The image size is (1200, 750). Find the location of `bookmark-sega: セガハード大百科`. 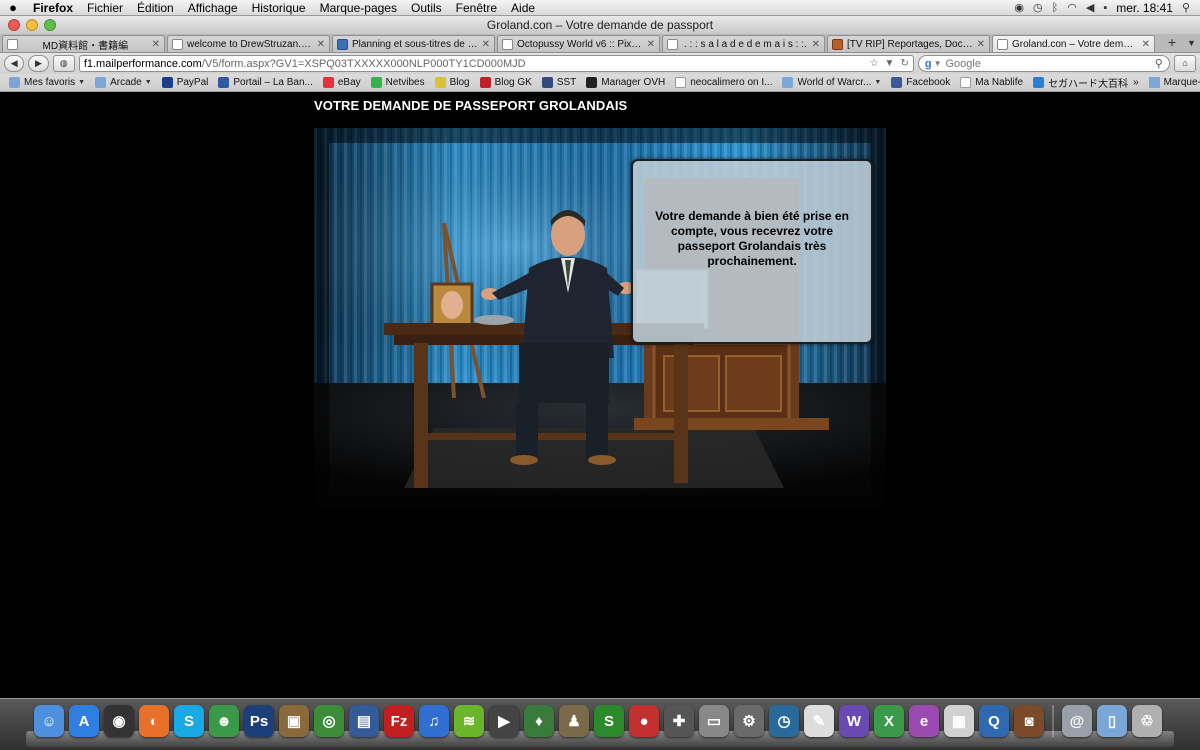

bookmark-sega: セガハード大百科 is located at coordinates (1080, 82).